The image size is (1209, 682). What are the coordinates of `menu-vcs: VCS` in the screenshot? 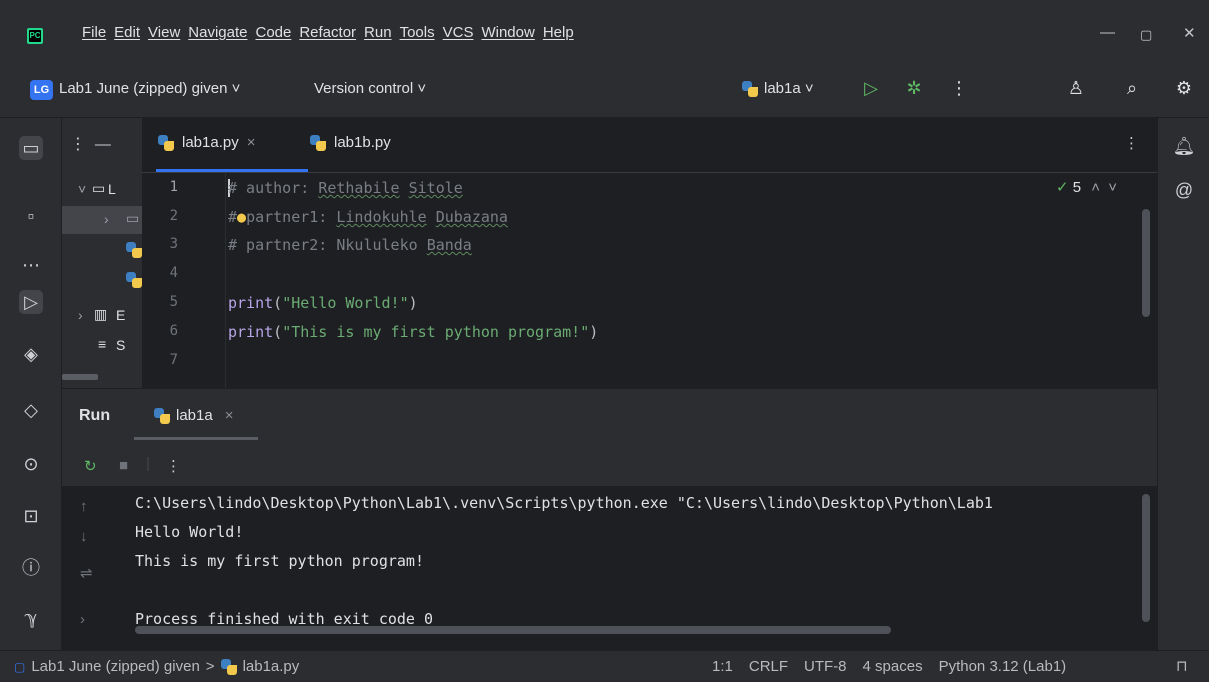 It's located at (458, 32).